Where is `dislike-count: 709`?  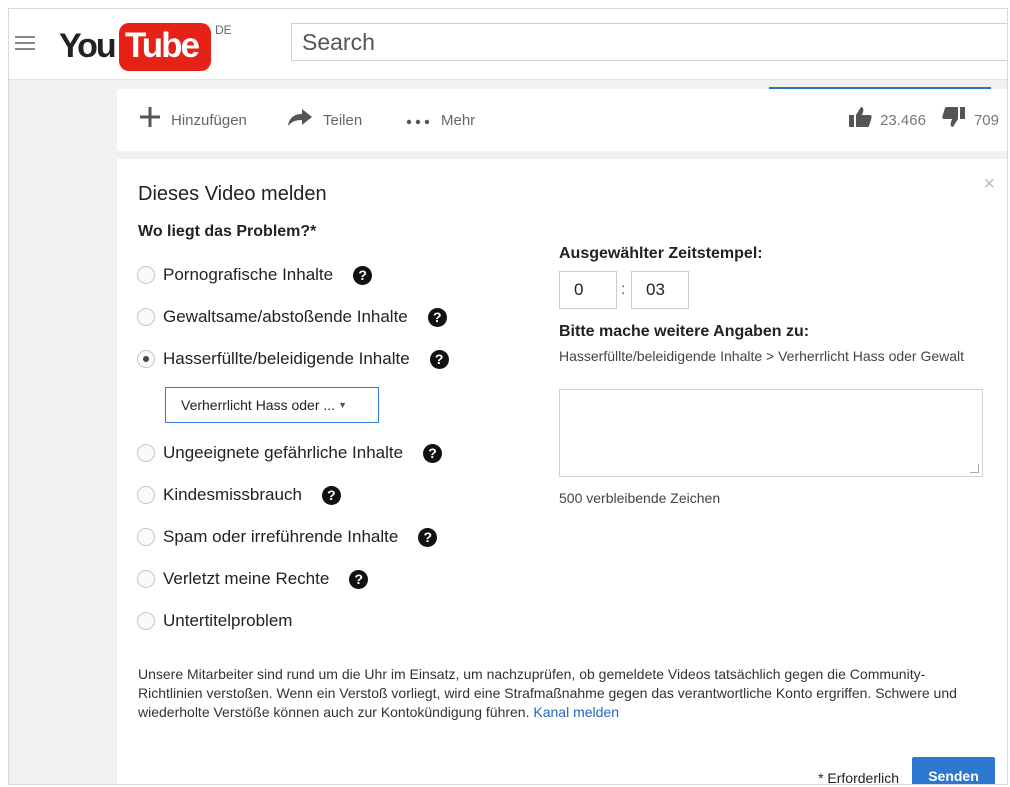 dislike-count: 709 is located at coordinates (986, 120).